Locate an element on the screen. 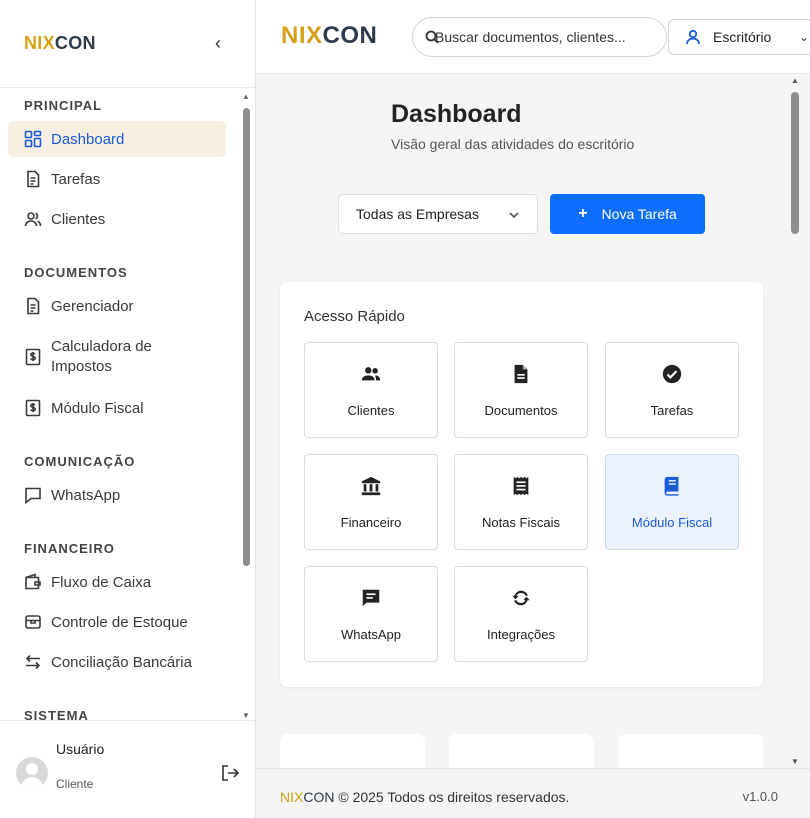  sidebar-item-conciliacao: Conciliação Bancária is located at coordinates (117, 662).